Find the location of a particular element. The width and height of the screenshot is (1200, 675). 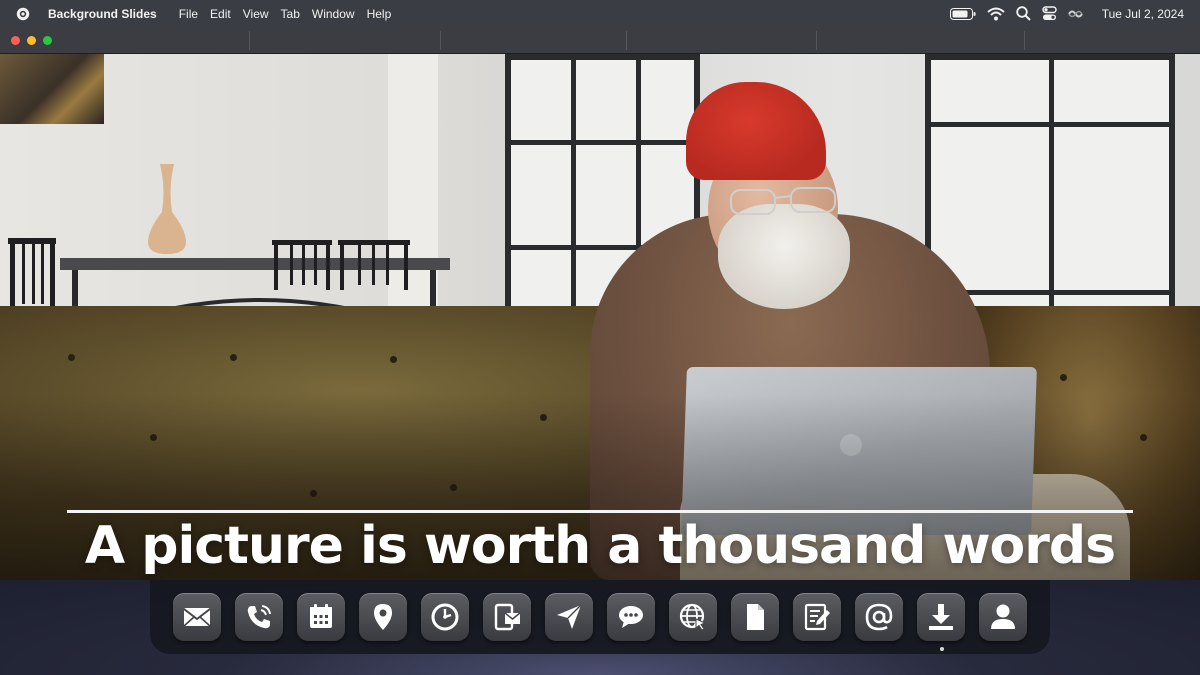

chat-bubble-icon is located at coordinates (631, 617).